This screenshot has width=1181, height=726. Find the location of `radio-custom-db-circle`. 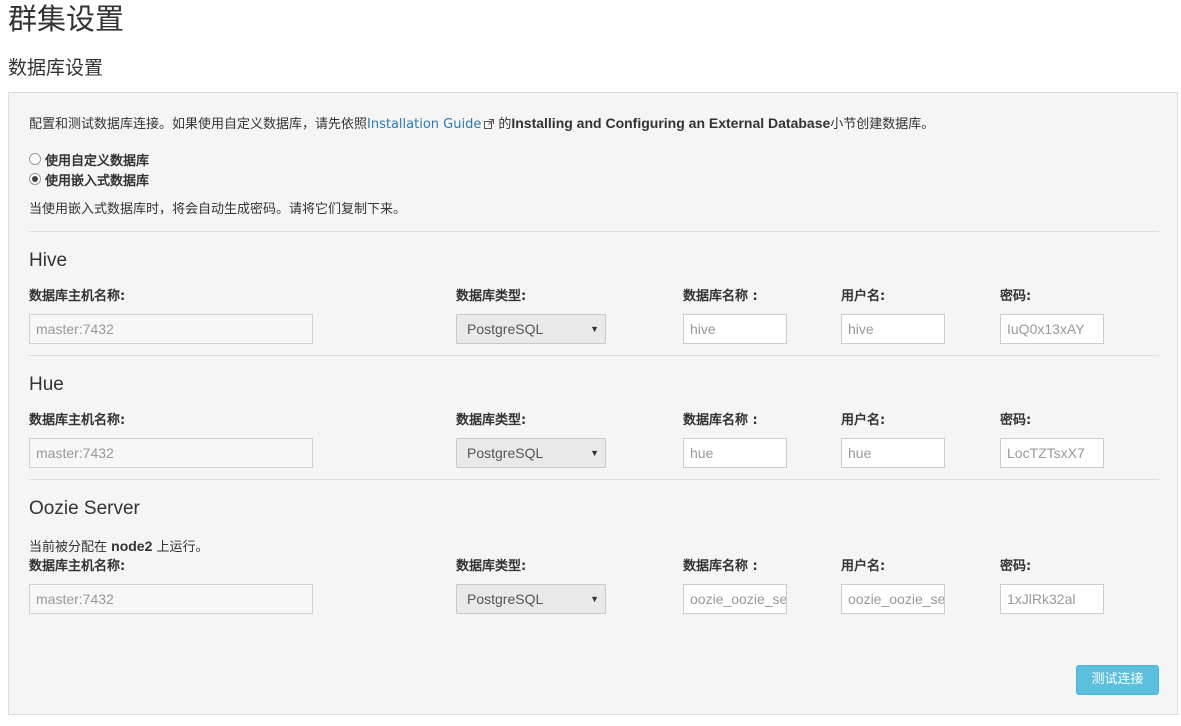

radio-custom-db-circle is located at coordinates (35, 159).